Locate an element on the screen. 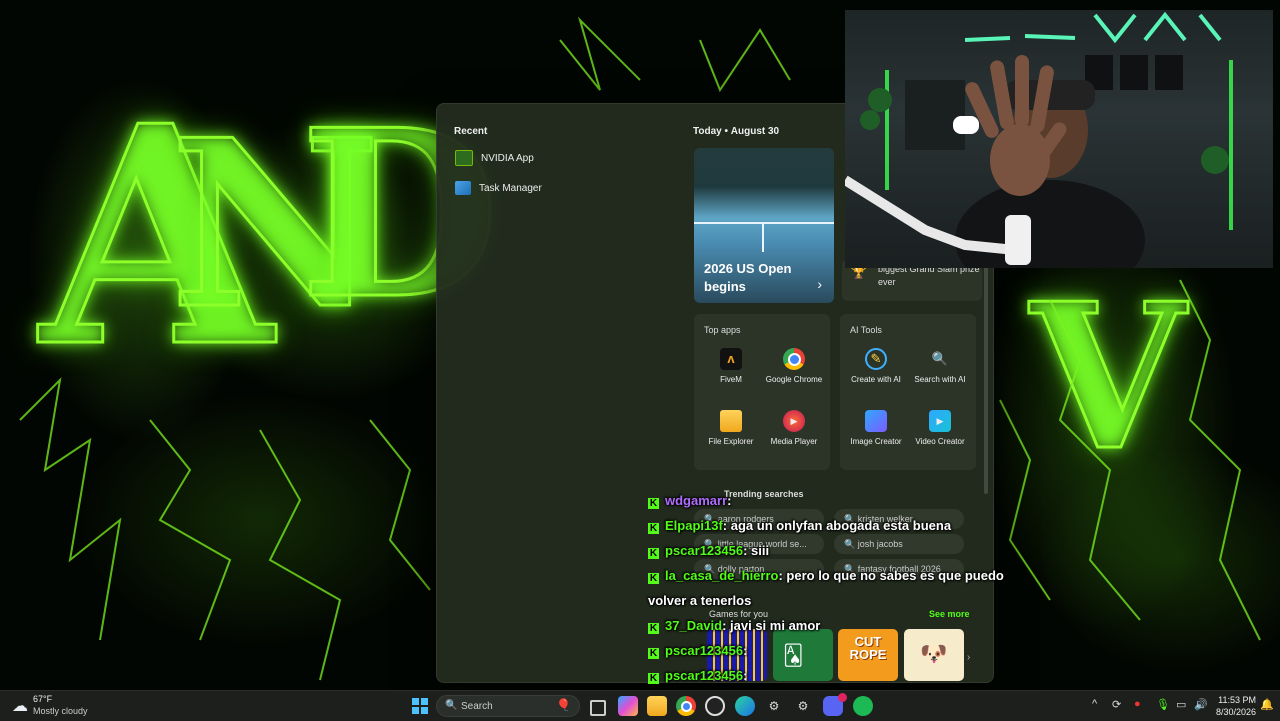 The height and width of the screenshot is (721, 1280). app-tile-fivem: ʌ FiveM is located at coordinates (731, 366).